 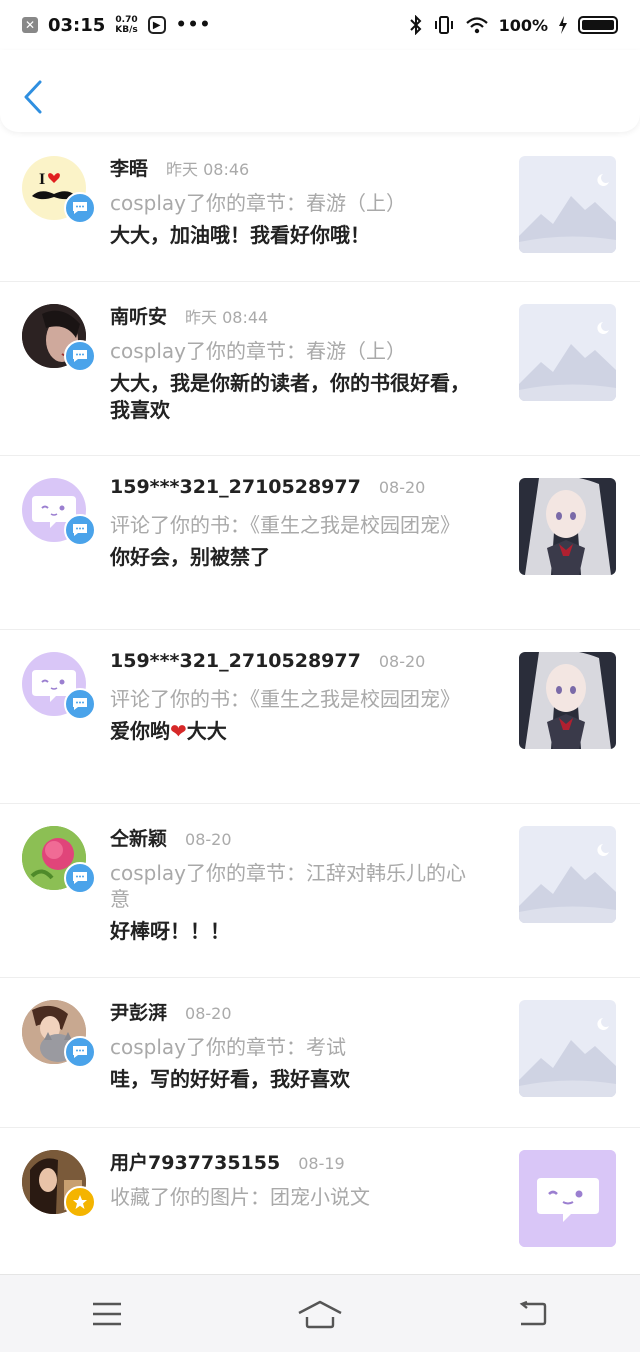 I want to click on user-name: 用户7937735155, so click(x=195, y=1161).